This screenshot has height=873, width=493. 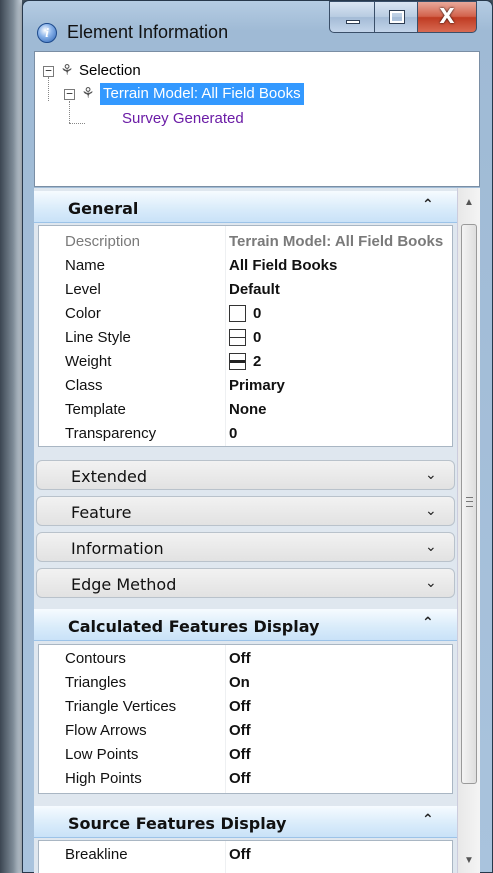 What do you see at coordinates (110, 70) in the screenshot?
I see `tree-node-label: Selection` at bounding box center [110, 70].